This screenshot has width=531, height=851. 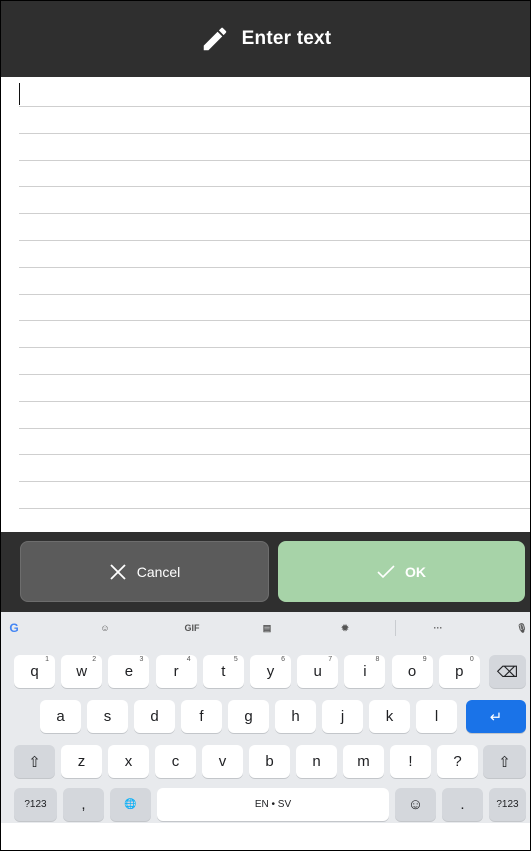 I want to click on key-v: v, so click(x=222, y=761).